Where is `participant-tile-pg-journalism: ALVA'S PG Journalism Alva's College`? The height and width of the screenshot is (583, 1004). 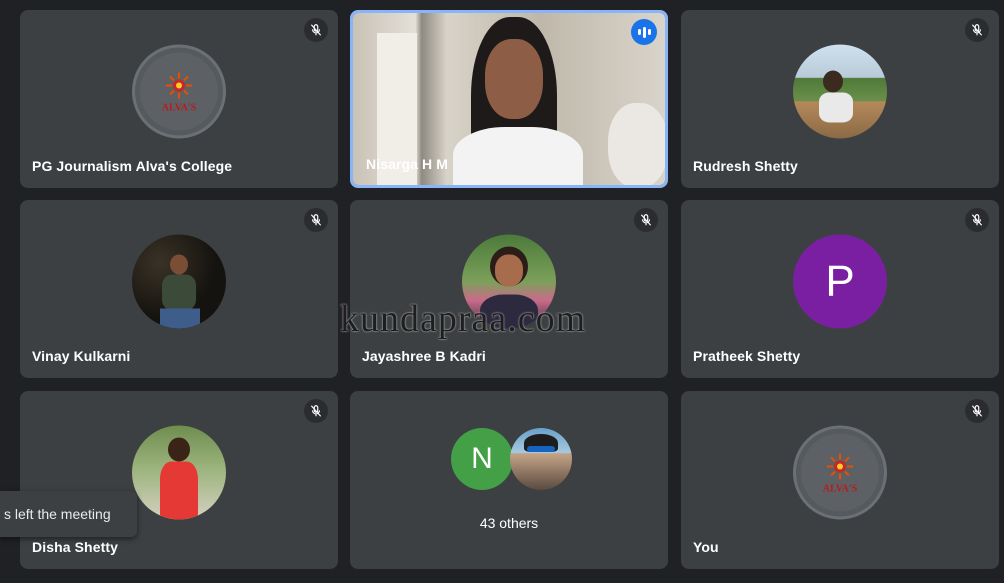 participant-tile-pg-journalism: ALVA'S PG Journalism Alva's College is located at coordinates (179, 99).